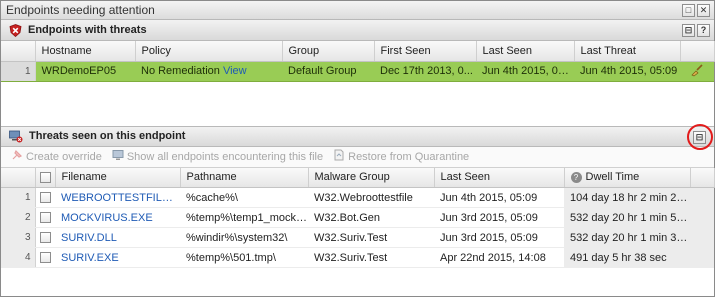 This screenshot has width=715, height=297. I want to click on threats-table-empty-area, so click(357, 104).